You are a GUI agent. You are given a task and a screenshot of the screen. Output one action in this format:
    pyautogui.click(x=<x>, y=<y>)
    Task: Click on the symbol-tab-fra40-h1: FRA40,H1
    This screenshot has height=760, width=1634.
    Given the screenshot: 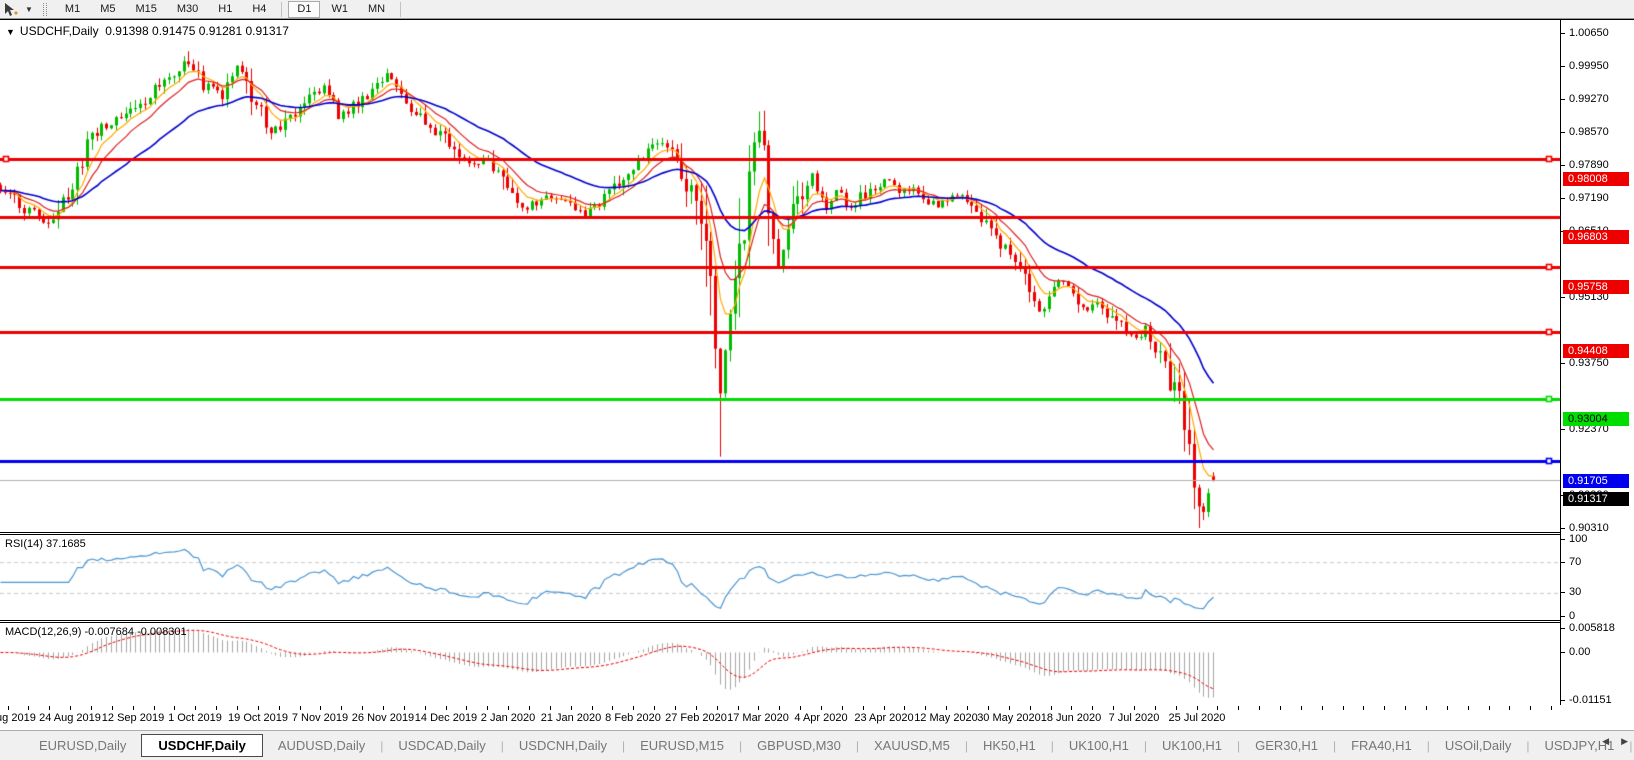 What is the action you would take?
    pyautogui.click(x=1381, y=745)
    